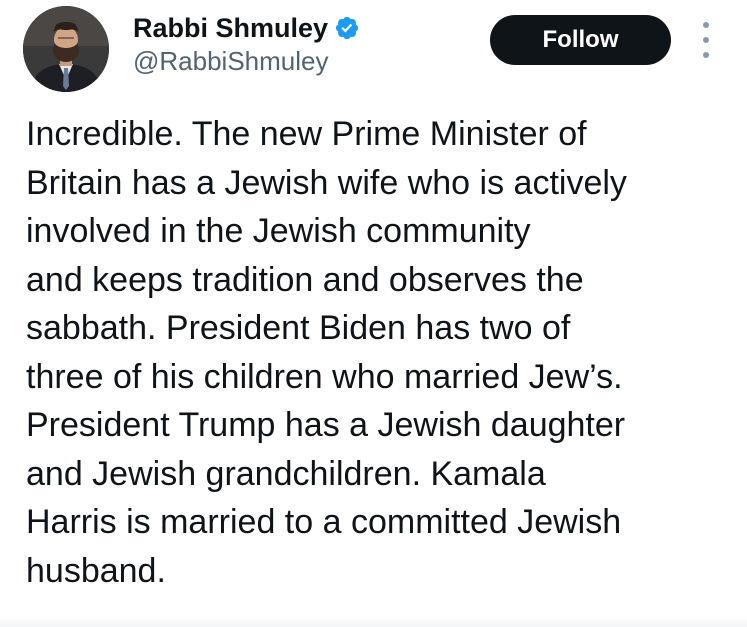  What do you see at coordinates (373, 621) in the screenshot?
I see `card-bottom-edge` at bounding box center [373, 621].